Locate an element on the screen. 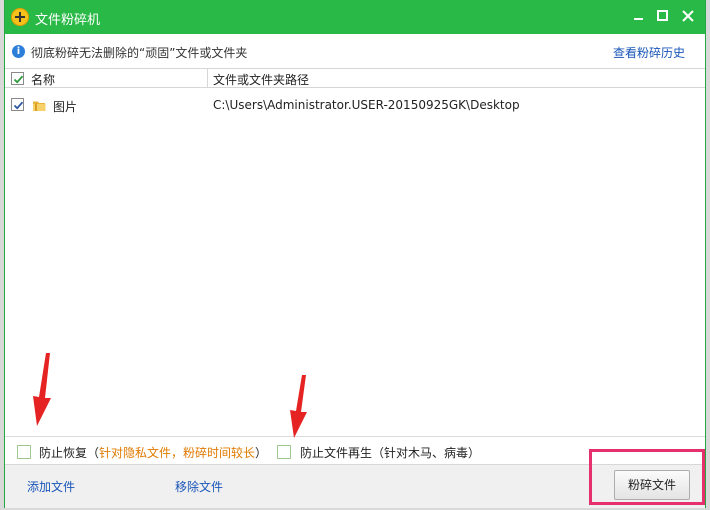  info-text: 彻底粉碎无法删除的“顽固”文件或文件夹 is located at coordinates (139, 53).